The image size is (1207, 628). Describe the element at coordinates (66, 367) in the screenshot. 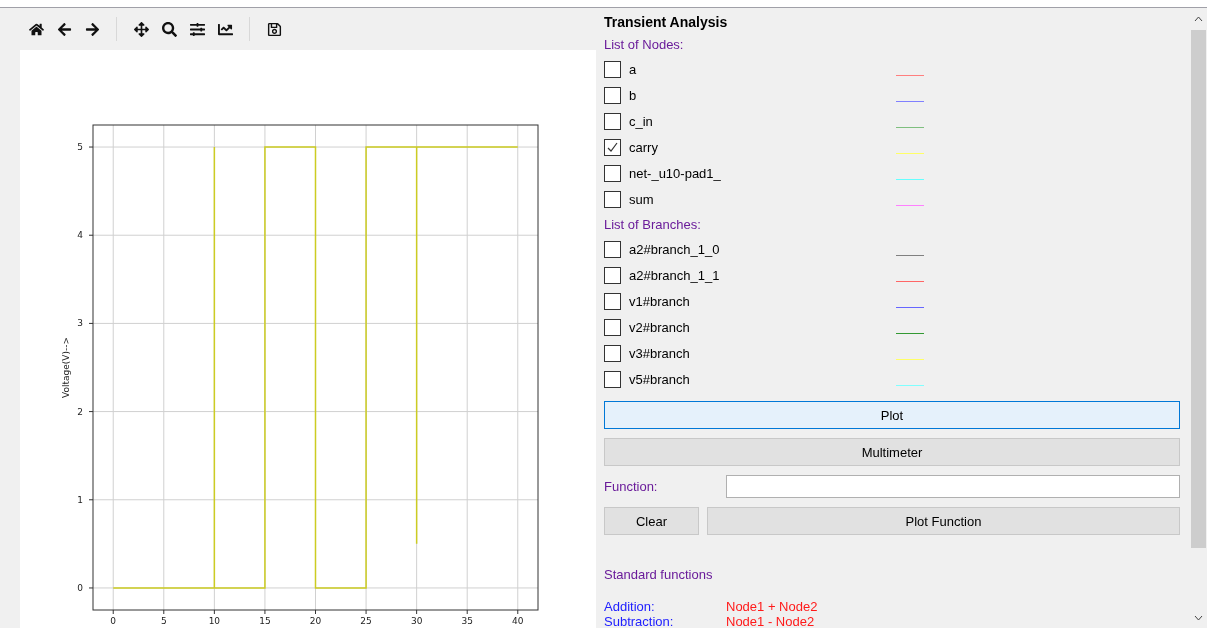

I see `y-axis-label: Voltage(V)-->` at that location.